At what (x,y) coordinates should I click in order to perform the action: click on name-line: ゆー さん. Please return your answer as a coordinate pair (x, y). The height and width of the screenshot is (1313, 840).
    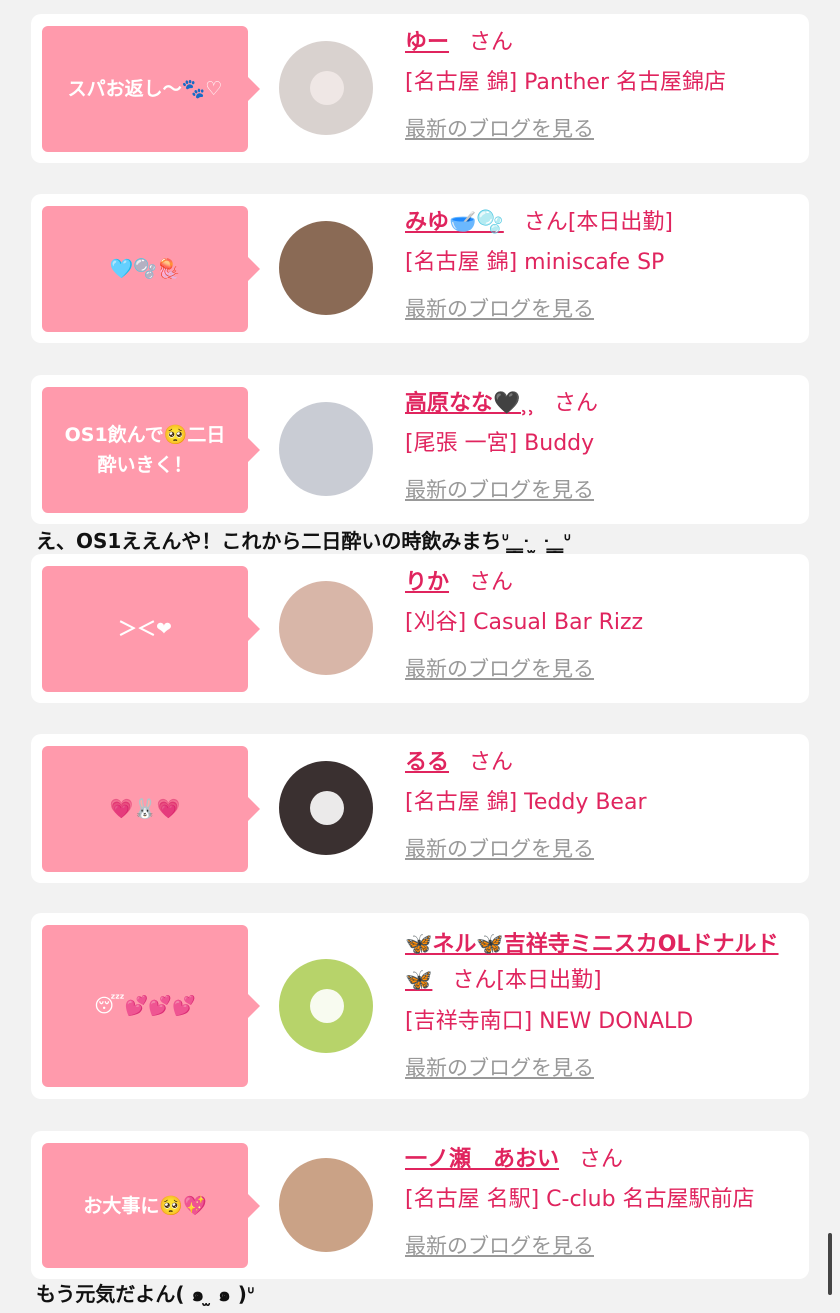
    Looking at the image, I should click on (600, 43).